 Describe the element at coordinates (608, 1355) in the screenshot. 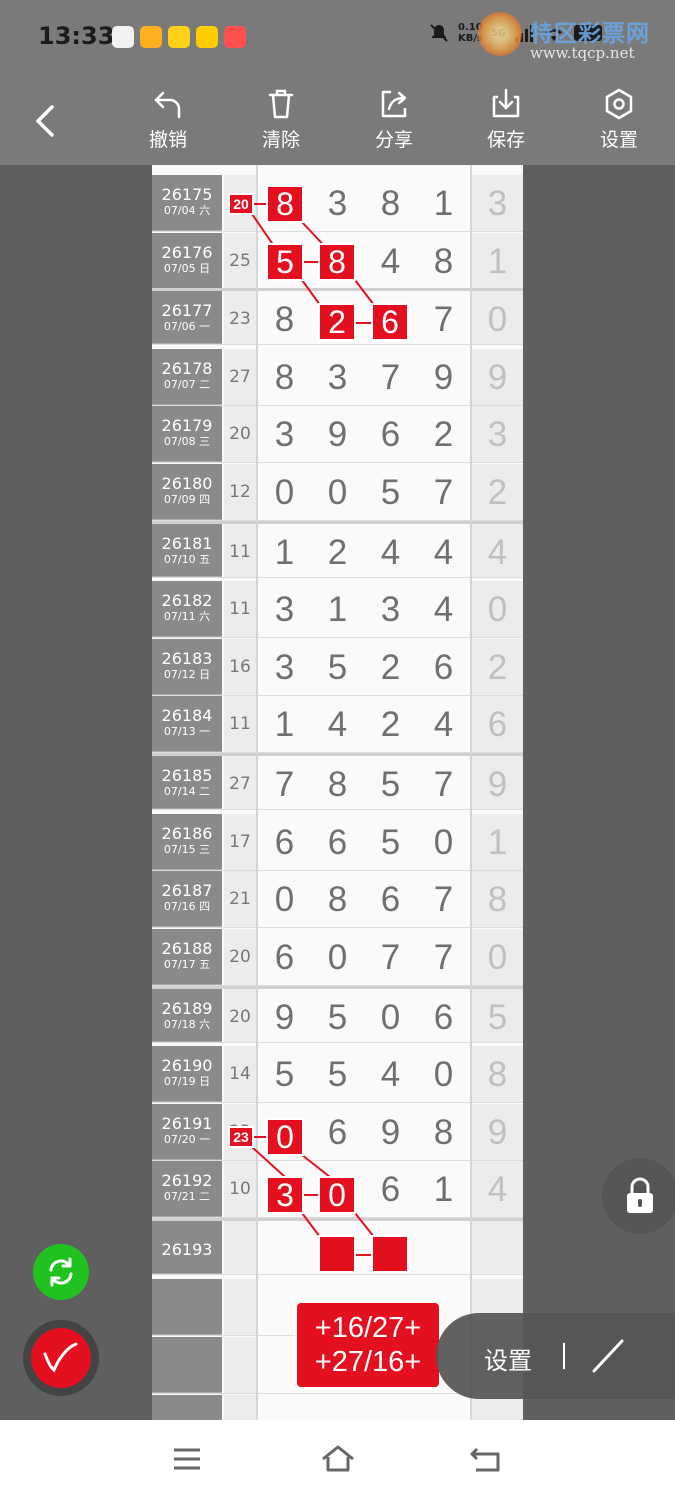

I see `slash-icon` at that location.